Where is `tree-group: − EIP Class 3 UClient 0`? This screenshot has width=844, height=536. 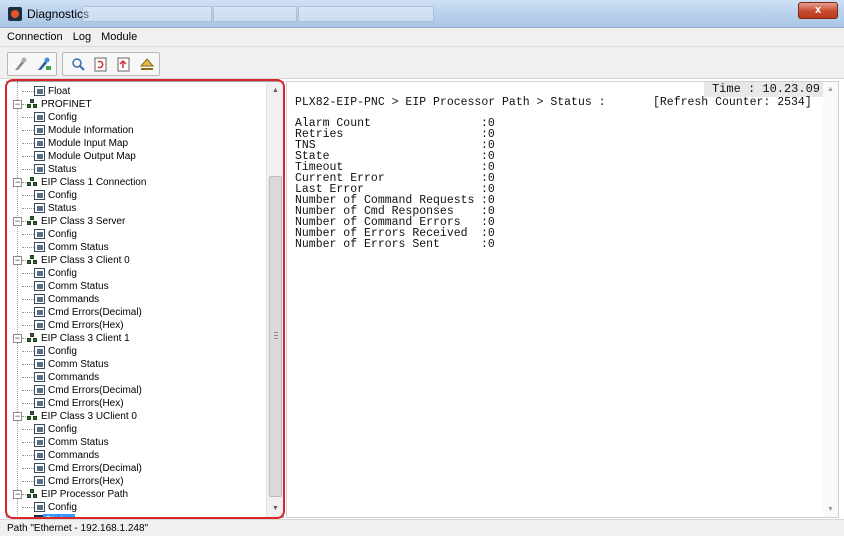 tree-group: − EIP Class 3 UClient 0 is located at coordinates (136, 416).